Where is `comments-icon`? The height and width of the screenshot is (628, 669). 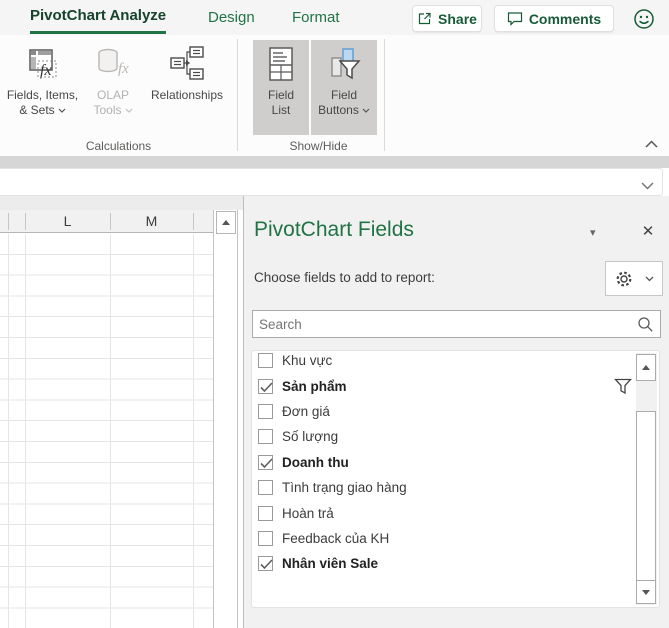 comments-icon is located at coordinates (514, 19).